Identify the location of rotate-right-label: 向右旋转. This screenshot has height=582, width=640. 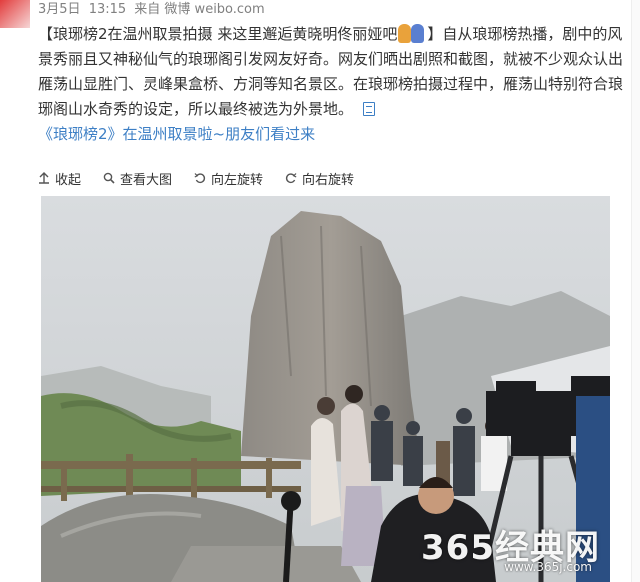
(328, 180).